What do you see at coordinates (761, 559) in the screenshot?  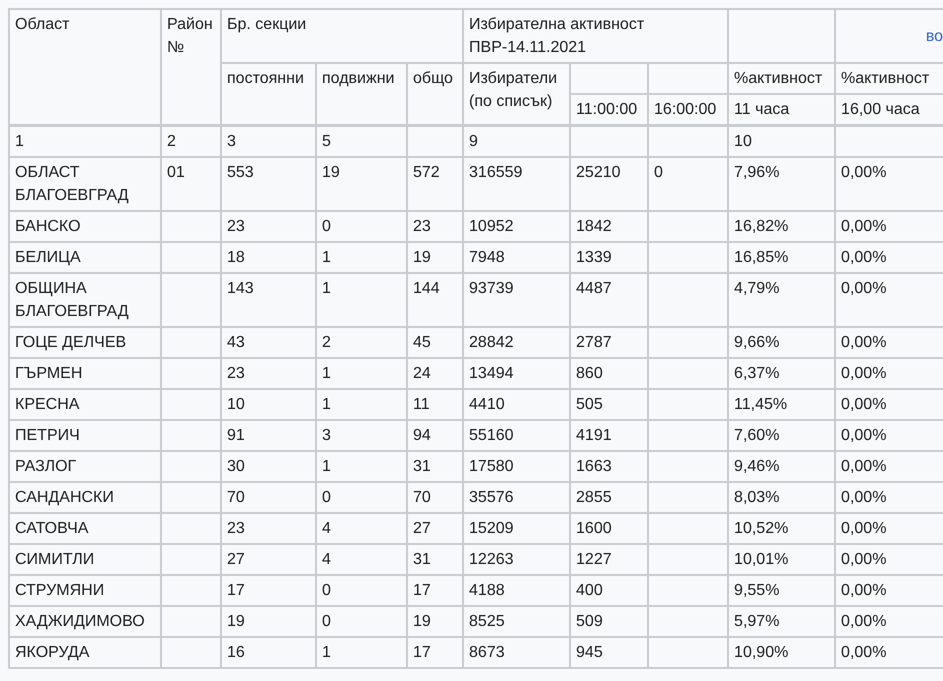 I see `table-cell: 10,01%` at bounding box center [761, 559].